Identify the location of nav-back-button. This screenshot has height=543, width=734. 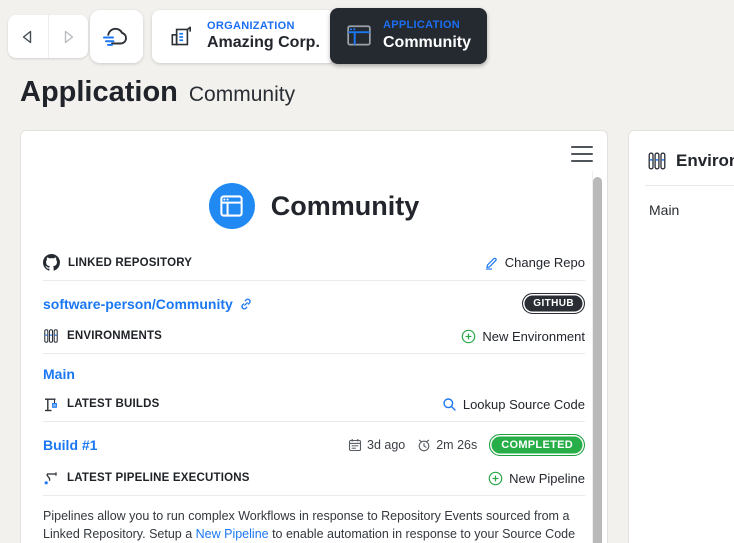
(28, 36).